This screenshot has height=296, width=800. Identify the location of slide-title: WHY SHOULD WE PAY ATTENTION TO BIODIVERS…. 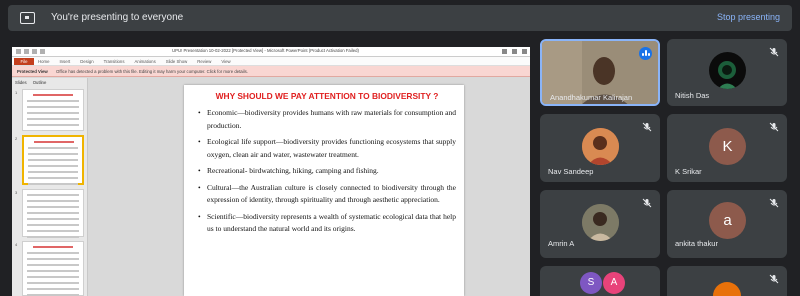
(327, 96).